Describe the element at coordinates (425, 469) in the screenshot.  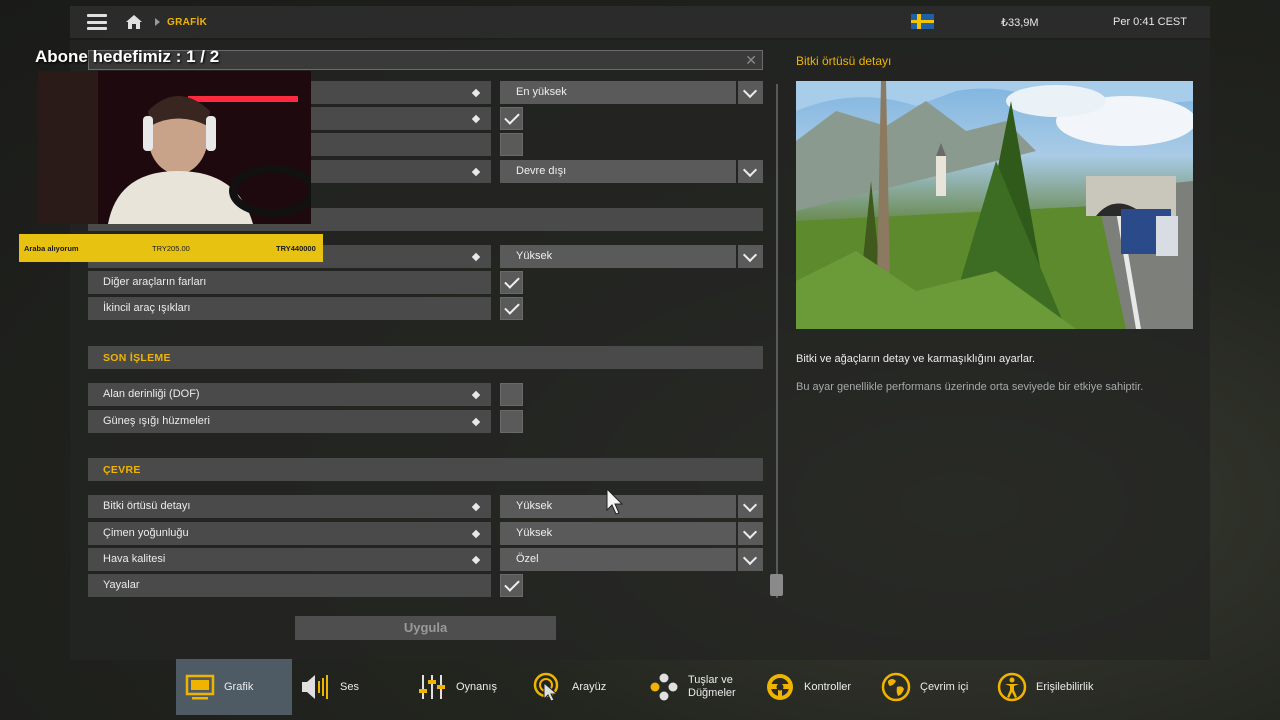
I see `section-header-environment: ÇEVRE` at that location.